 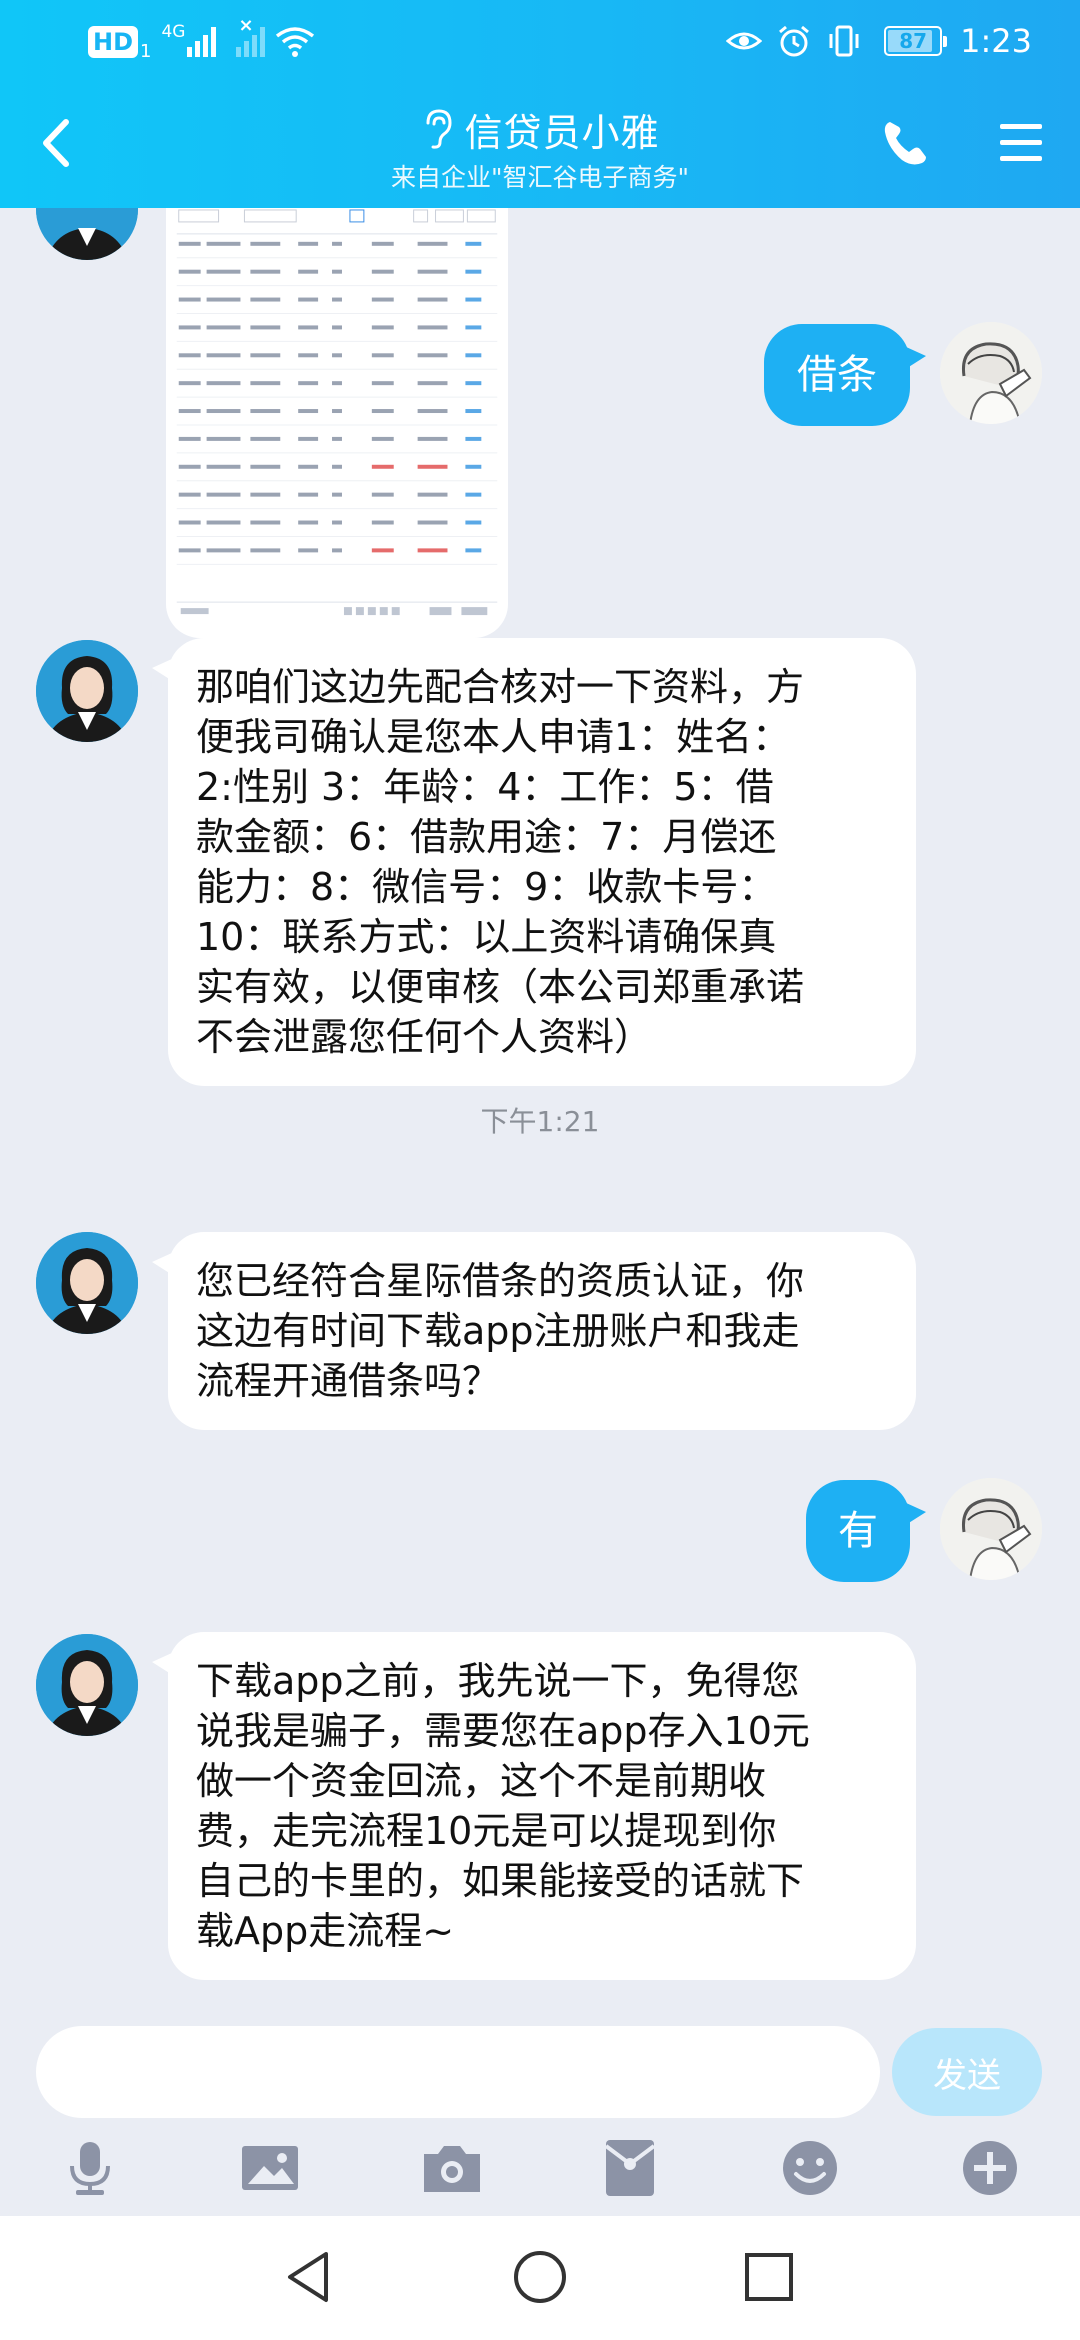 I want to click on message-line: 10：联系方式：以上资料请确保真, so click(x=486, y=937).